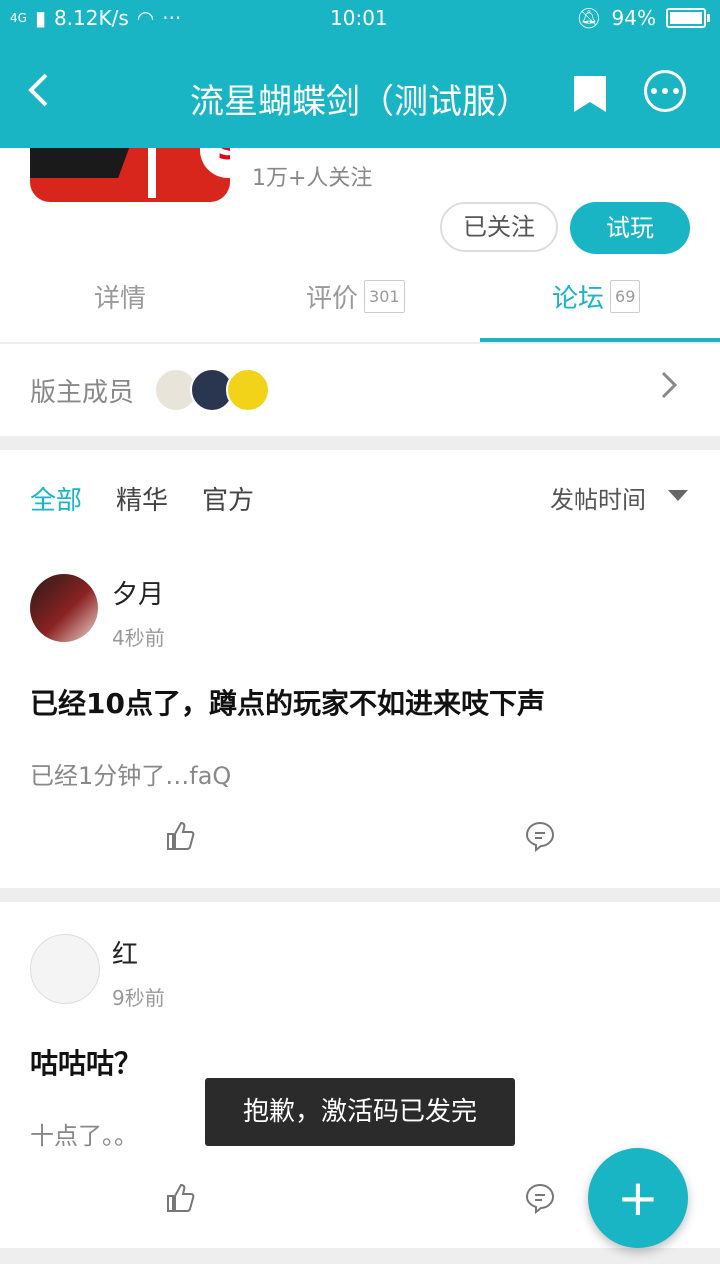  What do you see at coordinates (600, 340) in the screenshot?
I see `active-tab-indicator` at bounding box center [600, 340].